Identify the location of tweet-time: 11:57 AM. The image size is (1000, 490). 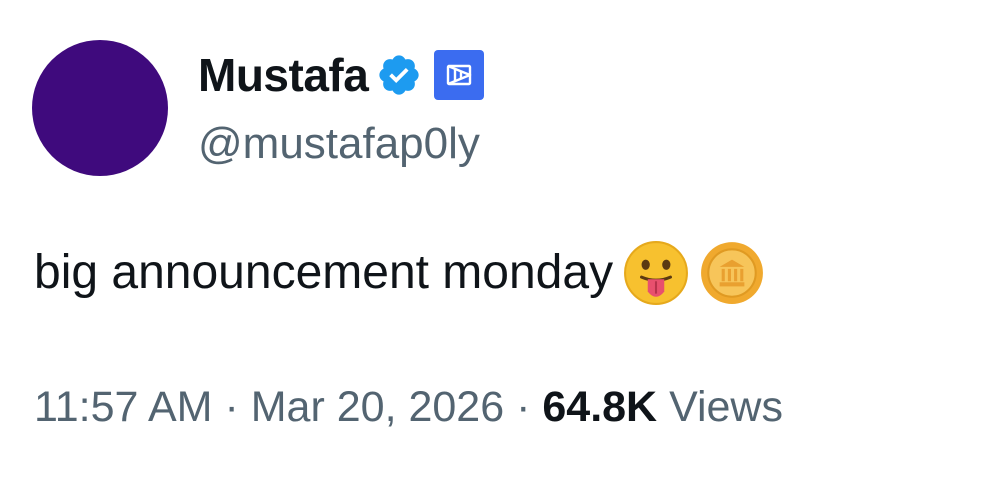
(123, 407).